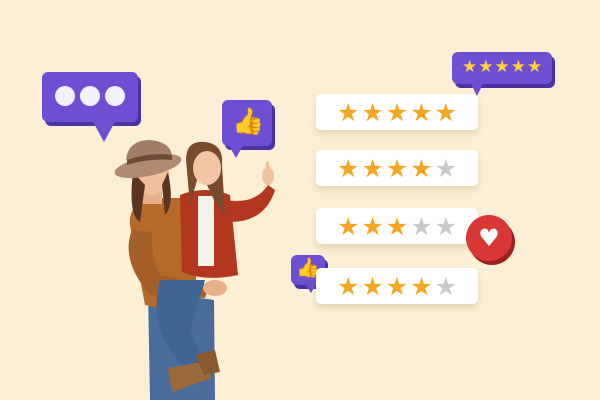 This screenshot has width=600, height=400. I want to click on thumbs-up-bubble-icon: 👍, so click(247, 129).